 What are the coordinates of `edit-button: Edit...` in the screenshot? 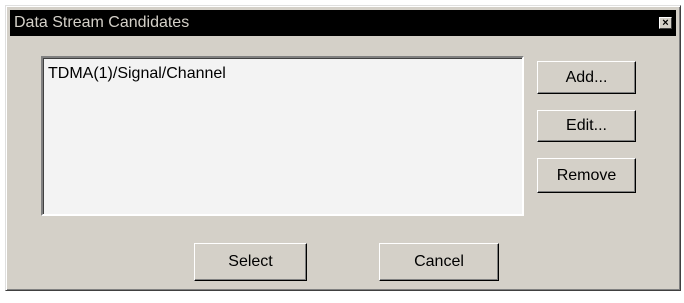 It's located at (586, 126).